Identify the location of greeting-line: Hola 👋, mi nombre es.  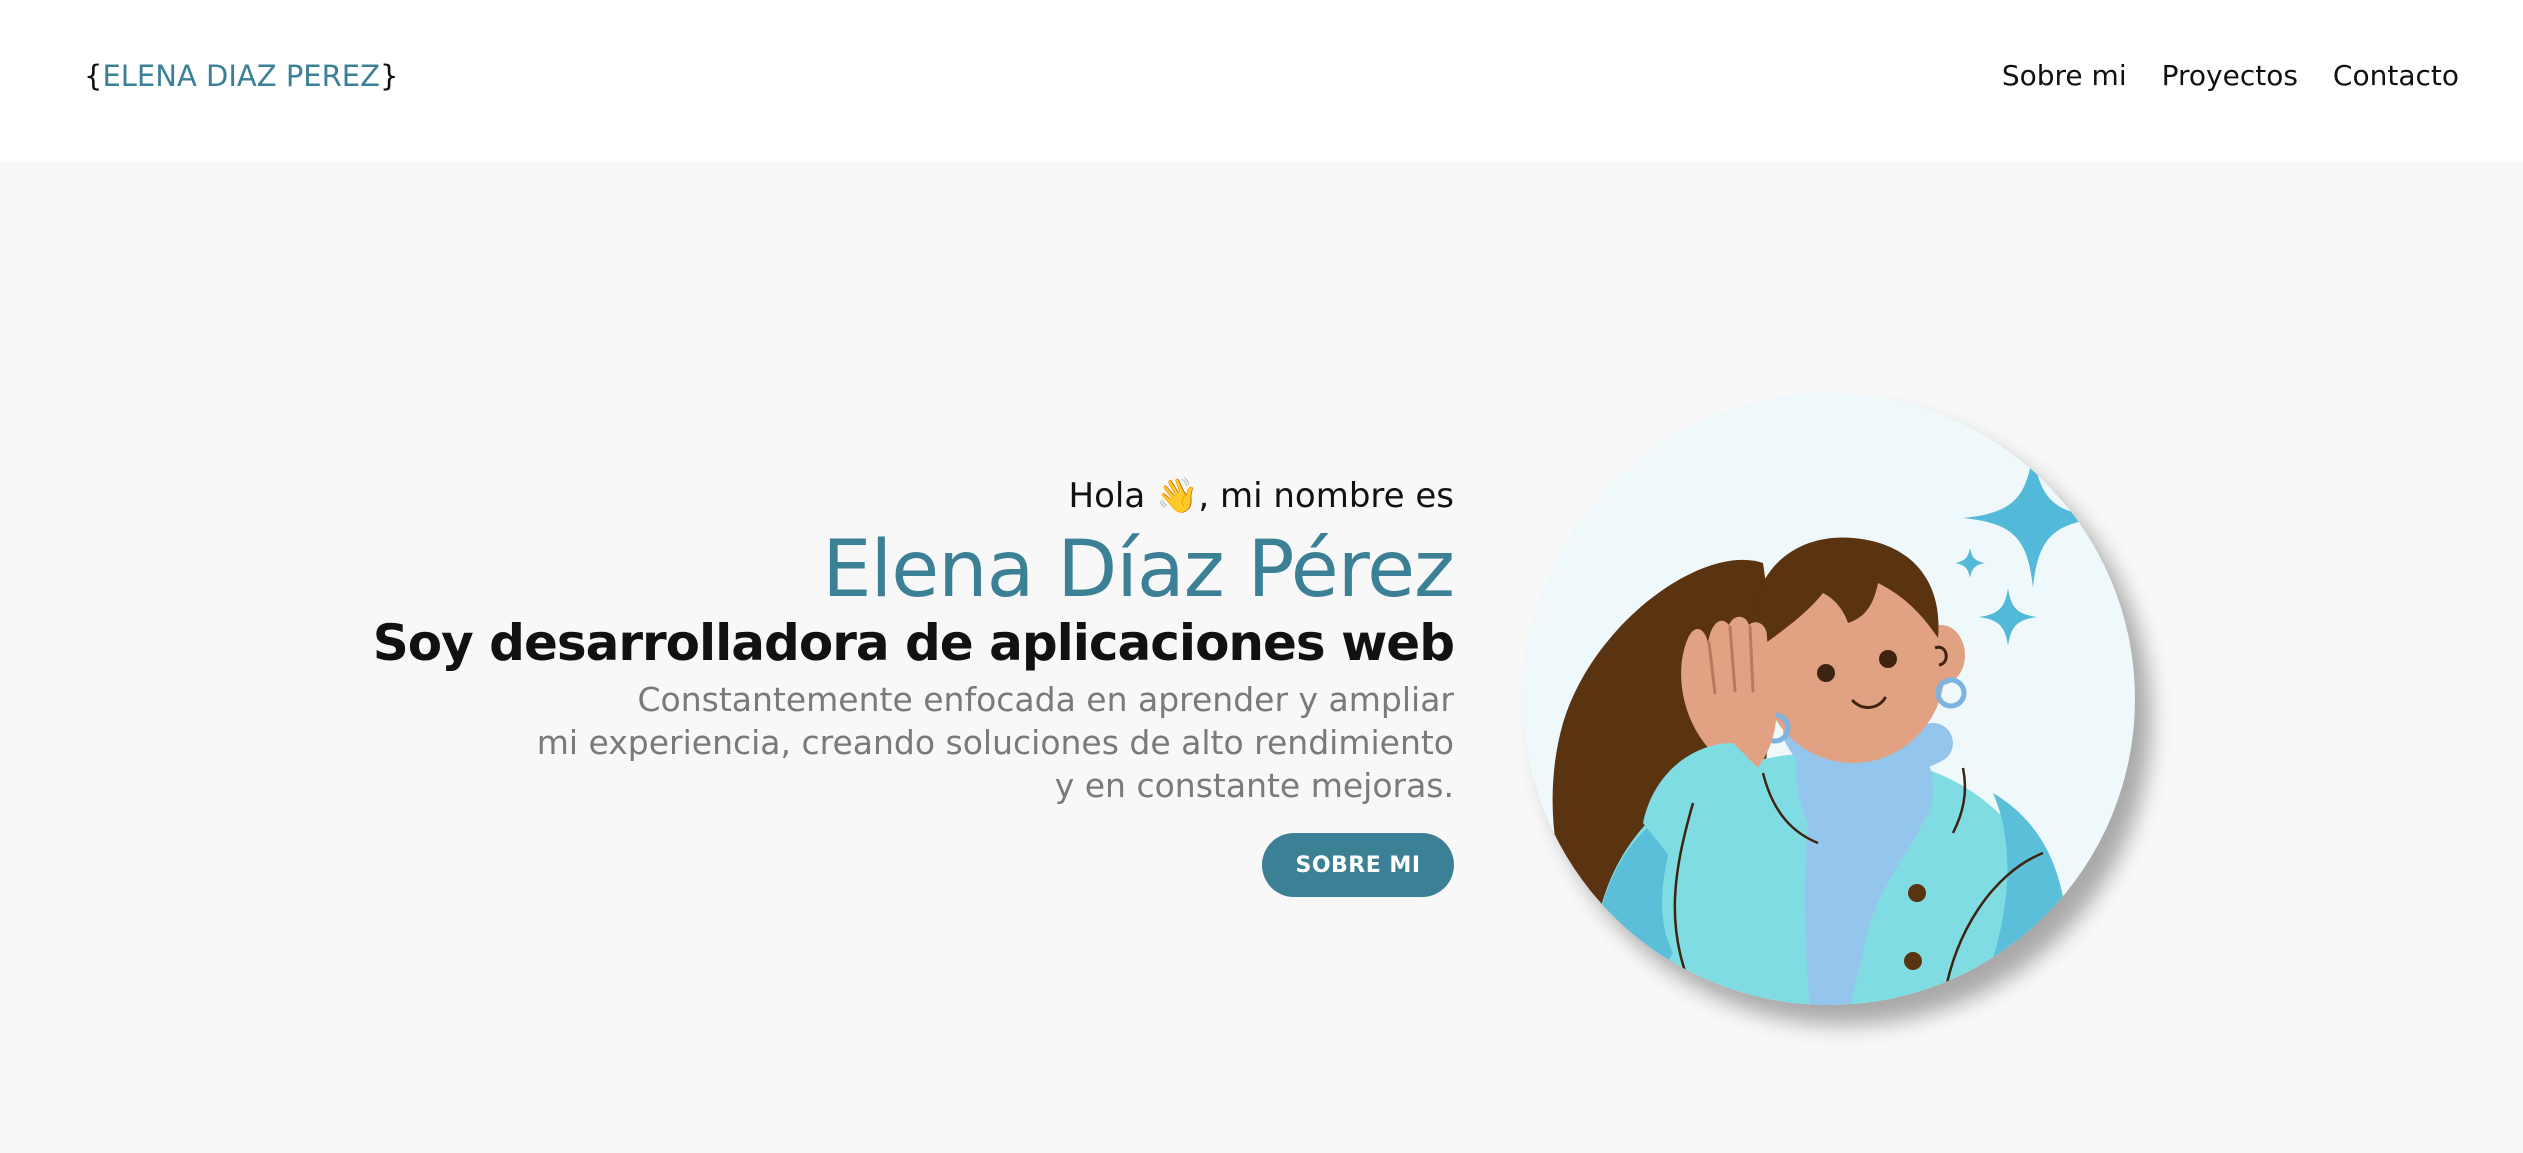
(854, 496).